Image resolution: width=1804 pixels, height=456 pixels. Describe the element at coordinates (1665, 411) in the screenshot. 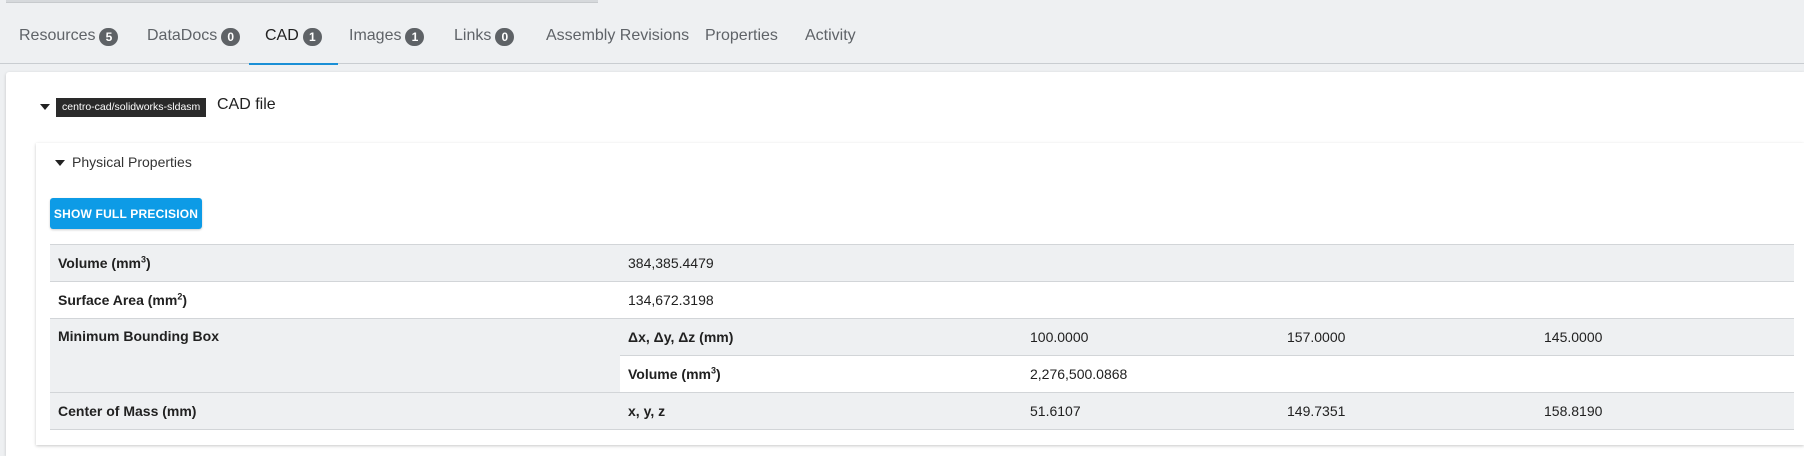

I see `com-z-value: 158.8190` at that location.